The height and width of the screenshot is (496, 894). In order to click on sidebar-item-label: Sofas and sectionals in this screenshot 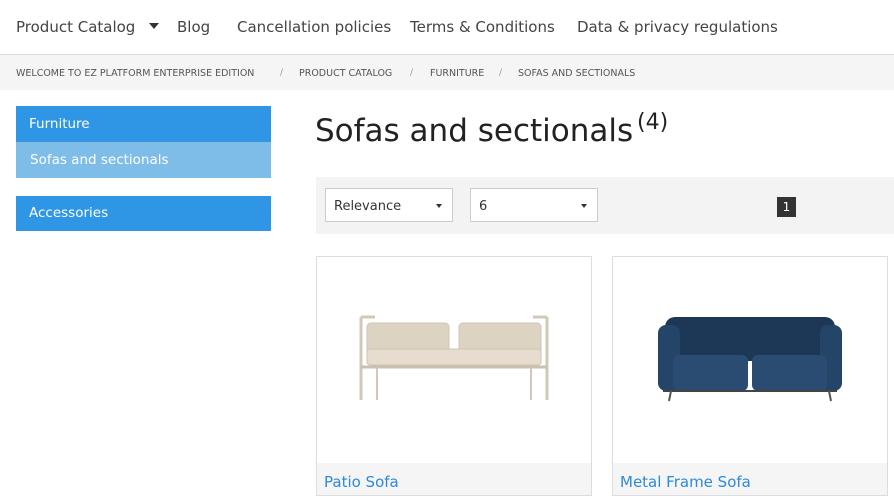, I will do `click(99, 160)`.